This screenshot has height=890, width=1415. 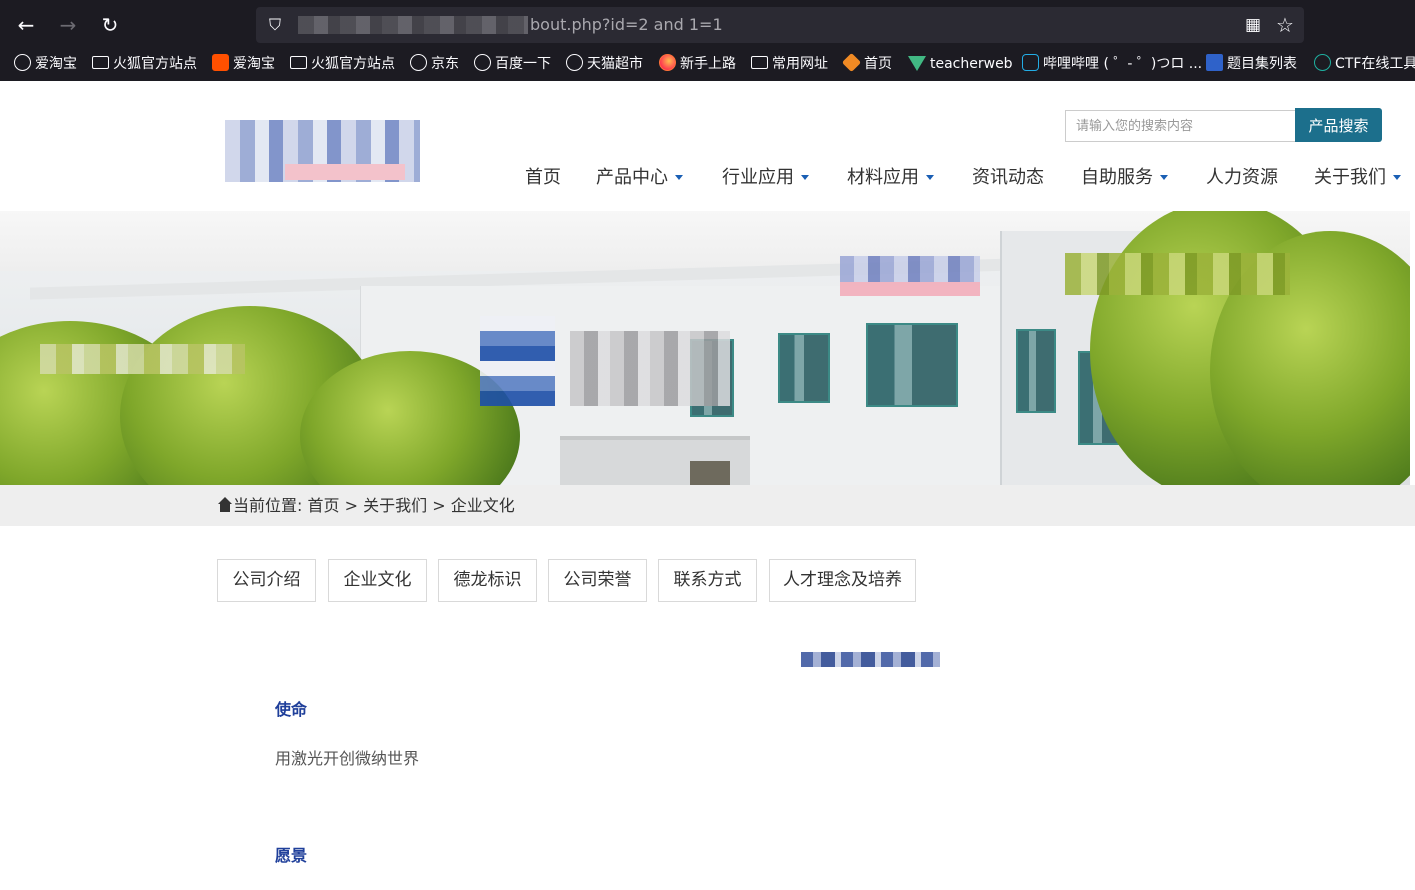 What do you see at coordinates (960, 64) in the screenshot?
I see `bookmark-item: teacherweb` at bounding box center [960, 64].